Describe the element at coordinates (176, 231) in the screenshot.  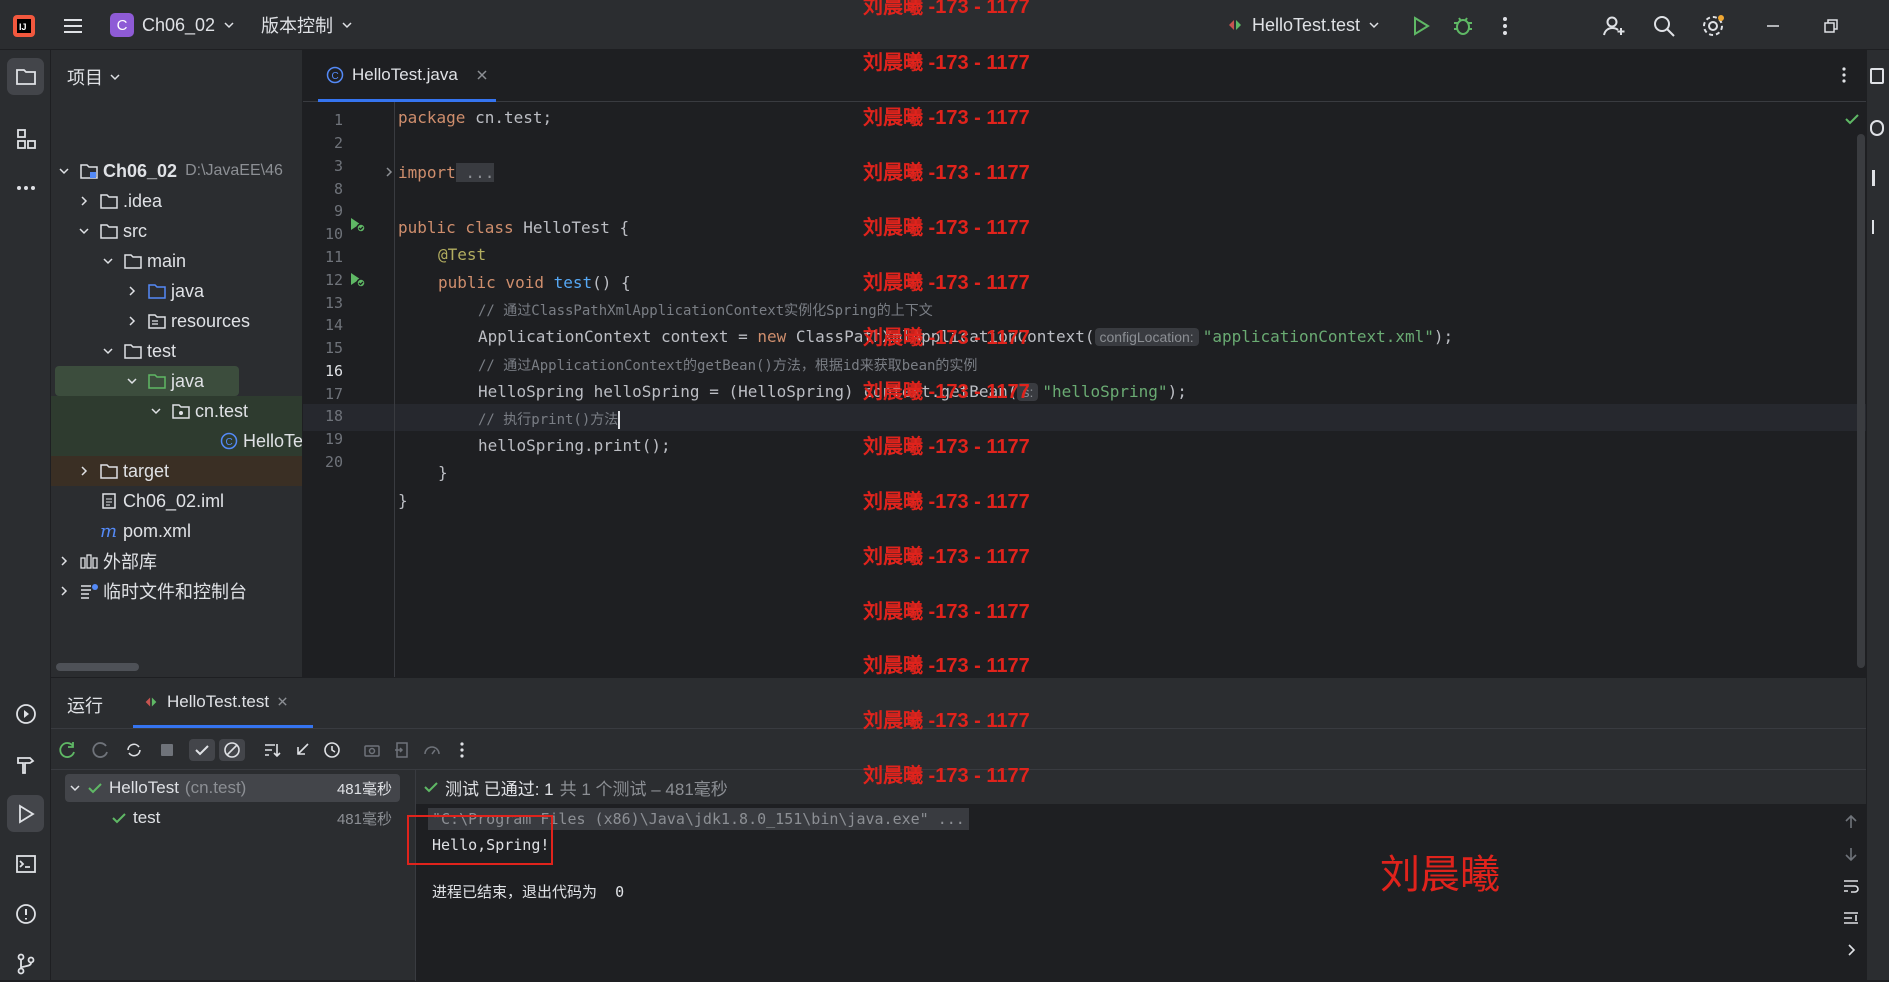
I see `tree-item: src` at that location.